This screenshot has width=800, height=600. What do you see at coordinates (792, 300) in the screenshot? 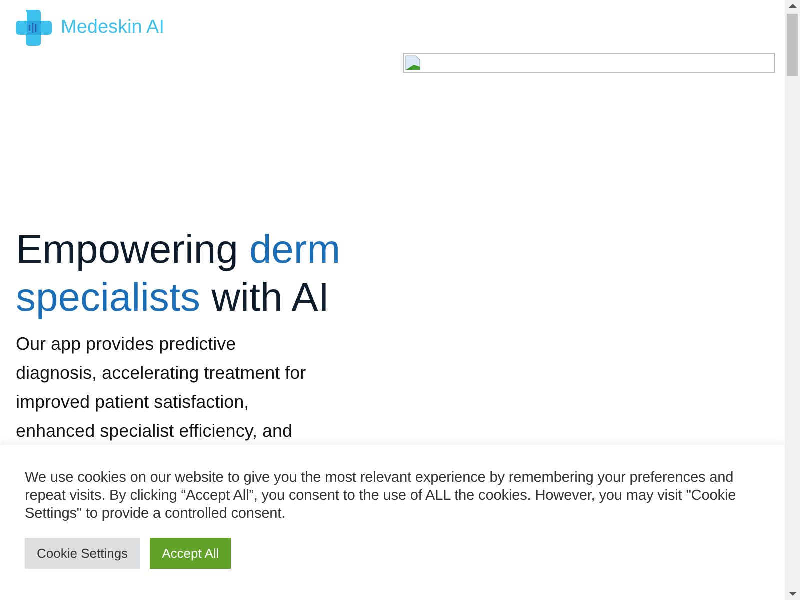
I see `scrollbar` at bounding box center [792, 300].